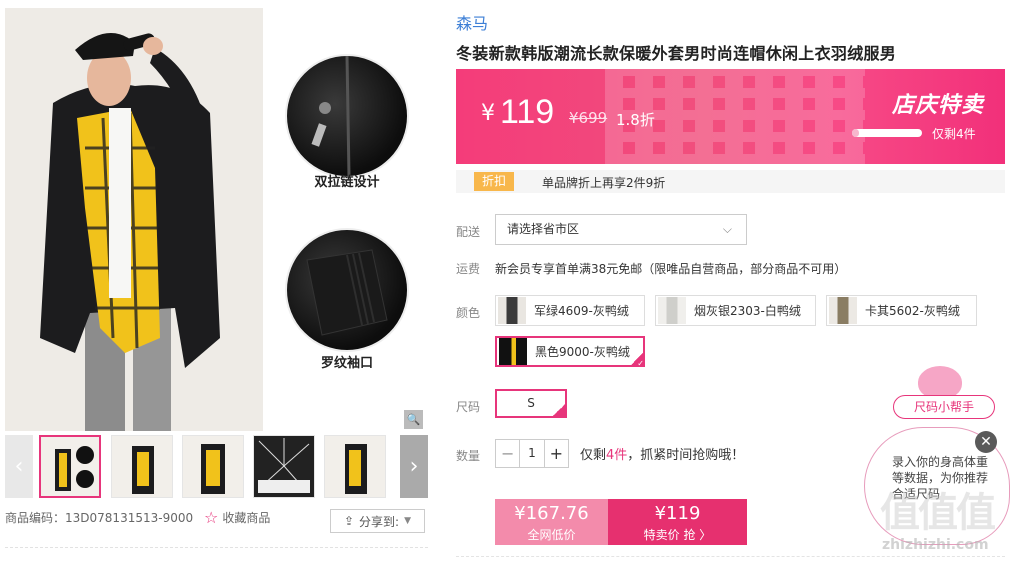 This screenshot has height=561, width=1035. I want to click on current-price: 119, so click(527, 112).